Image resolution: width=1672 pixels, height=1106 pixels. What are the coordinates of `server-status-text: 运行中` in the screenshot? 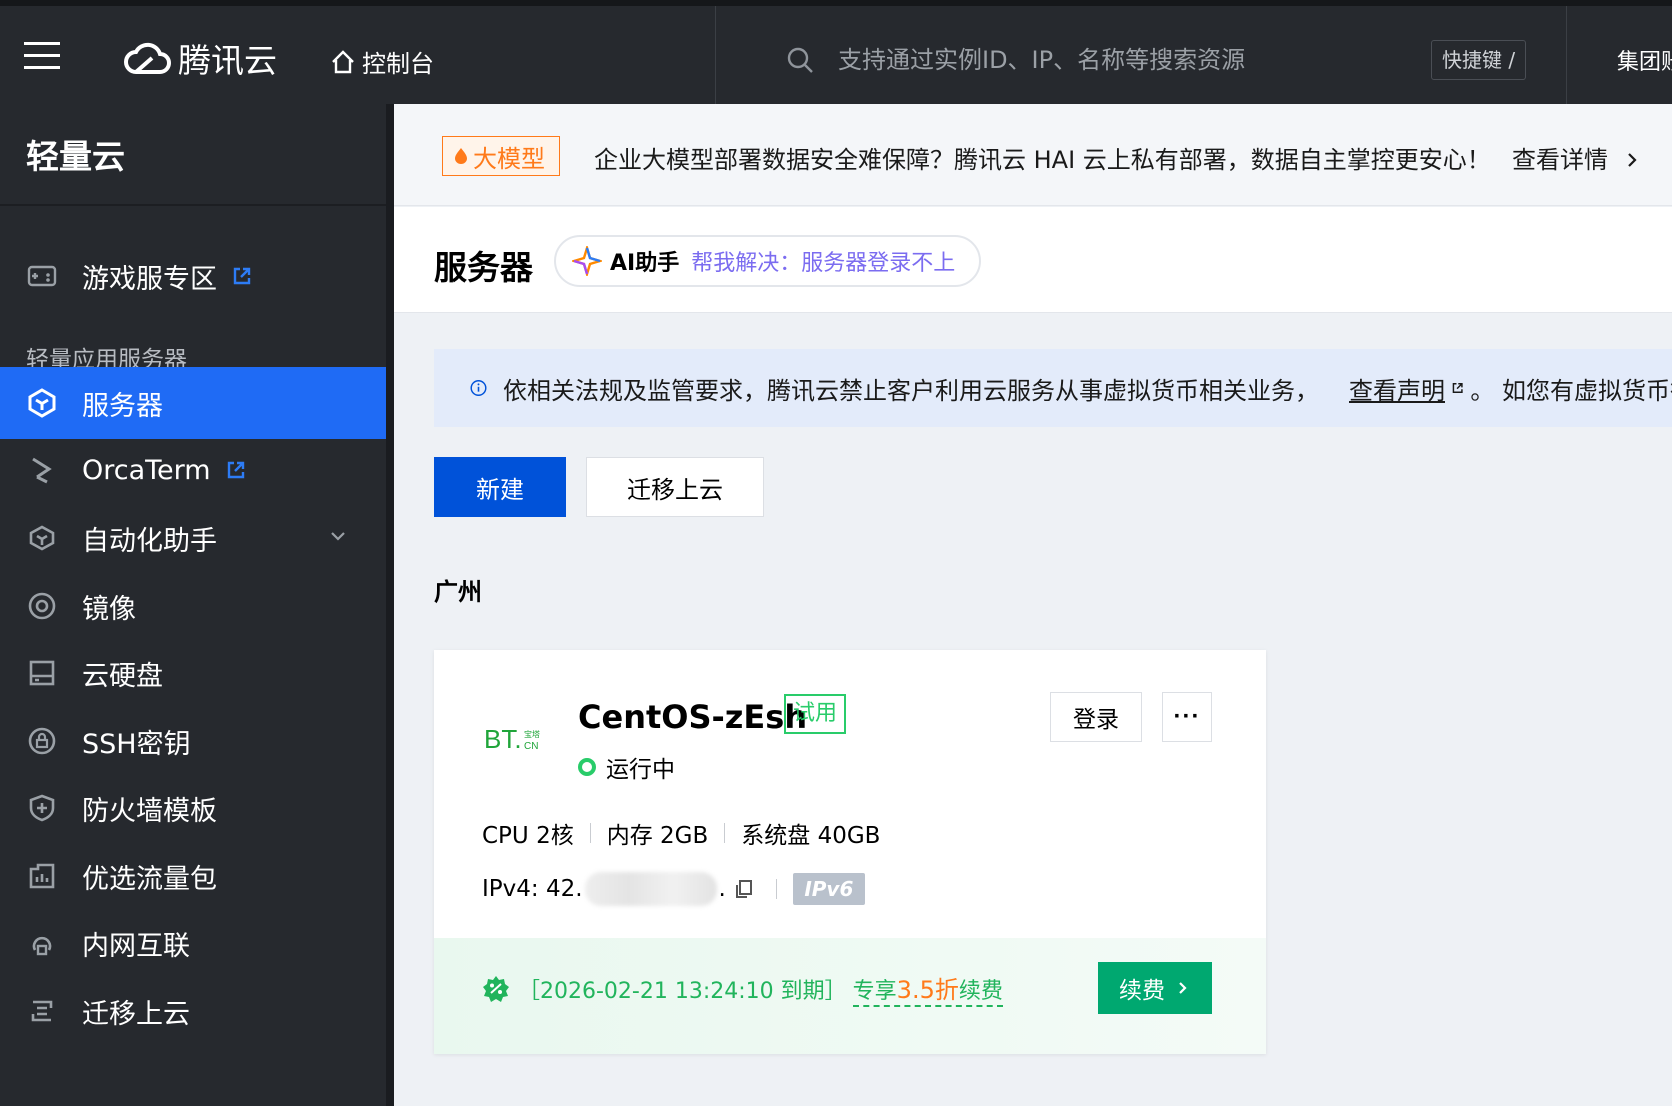 It's located at (640, 770).